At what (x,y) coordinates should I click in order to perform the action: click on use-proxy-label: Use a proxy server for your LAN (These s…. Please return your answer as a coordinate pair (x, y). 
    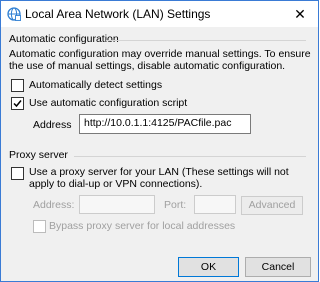
    Looking at the image, I should click on (169, 178).